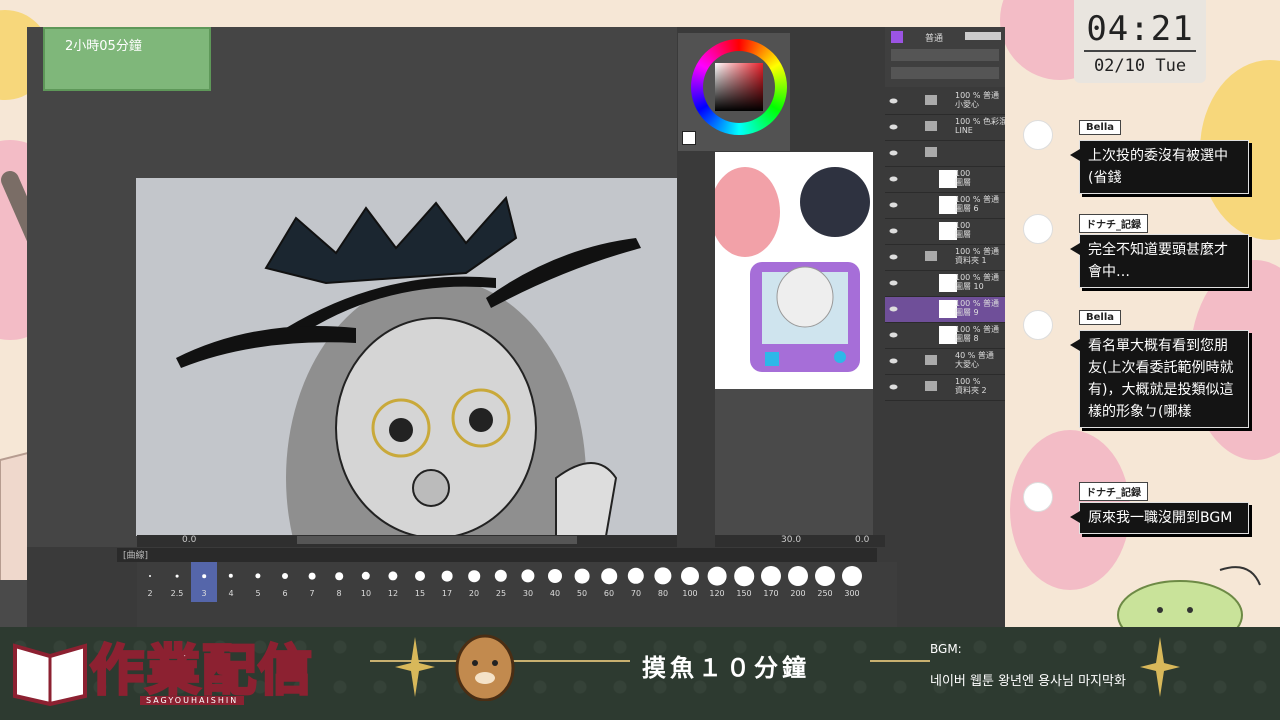 This screenshot has height=720, width=1280. Describe the element at coordinates (977, 204) in the screenshot. I see `layer-name: 100 % 普通 圖層 6` at that location.